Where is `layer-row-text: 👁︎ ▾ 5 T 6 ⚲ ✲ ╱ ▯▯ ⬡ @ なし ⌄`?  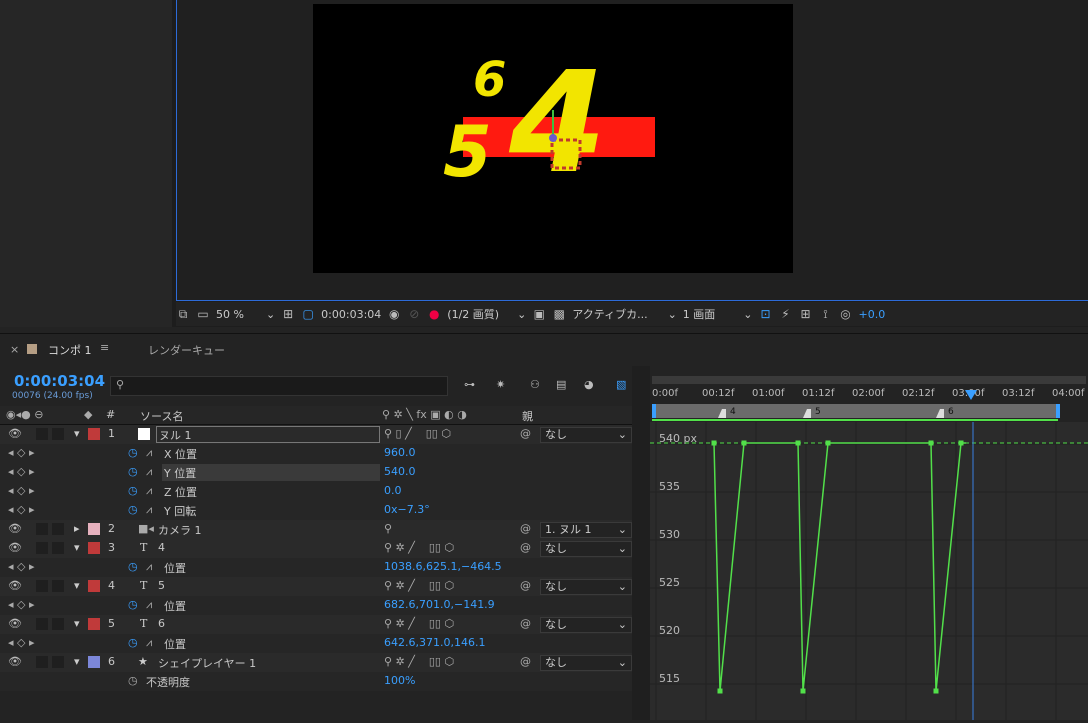
layer-row-text: 👁︎ ▾ 5 T 6 ⚲ ✲ ╱ ▯▯ ⬡ @ なし ⌄ is located at coordinates (316, 625).